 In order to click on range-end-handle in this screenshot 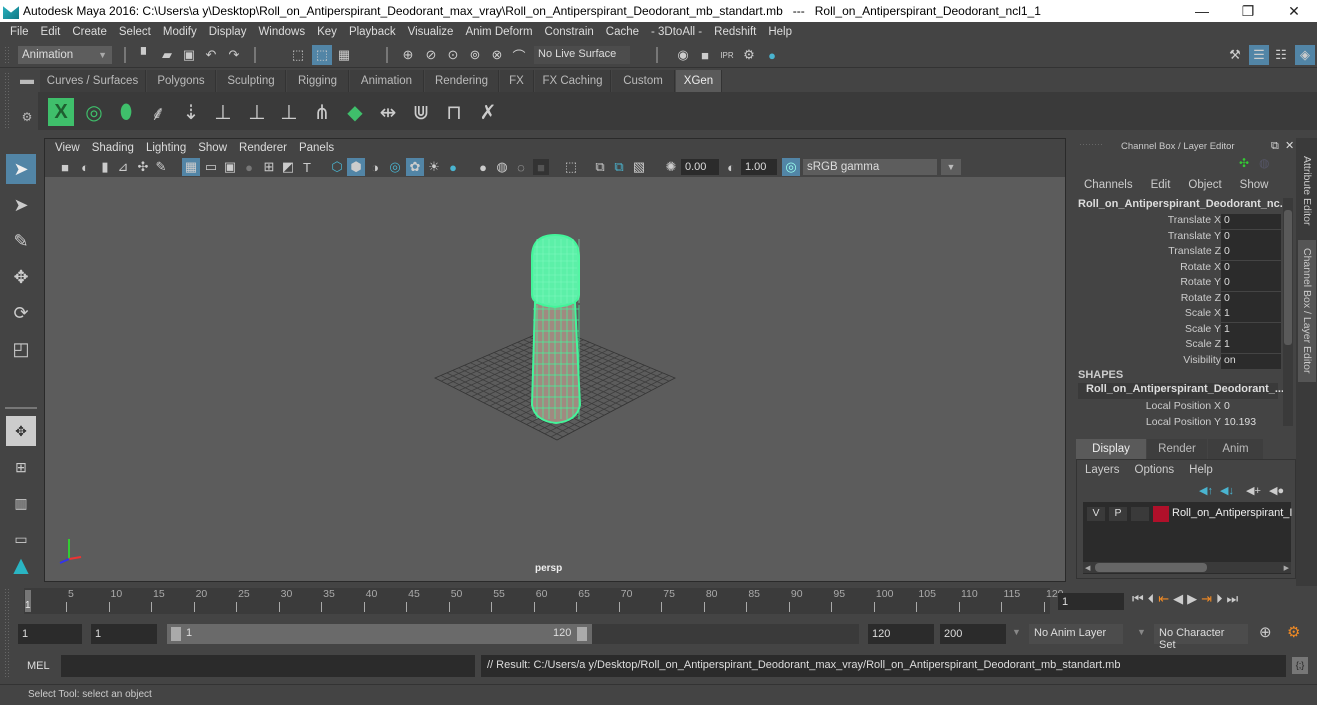, I will do `click(582, 634)`.